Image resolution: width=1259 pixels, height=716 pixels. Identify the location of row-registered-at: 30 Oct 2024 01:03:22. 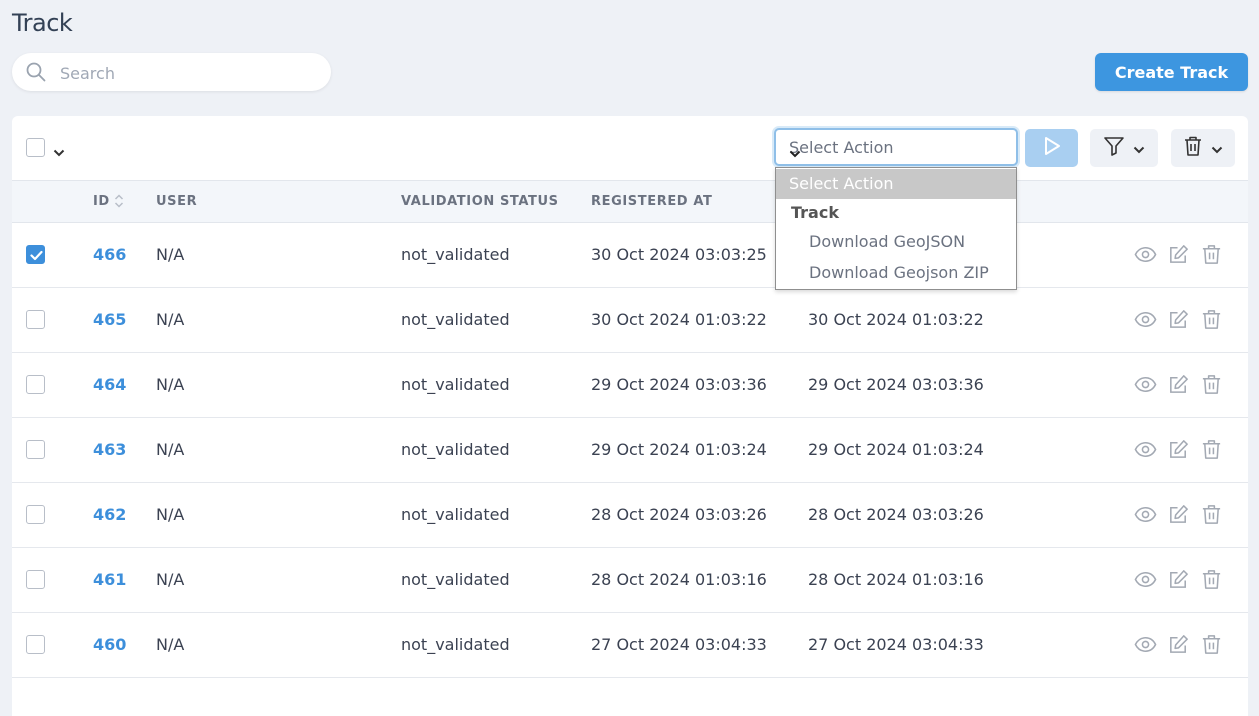
(679, 319).